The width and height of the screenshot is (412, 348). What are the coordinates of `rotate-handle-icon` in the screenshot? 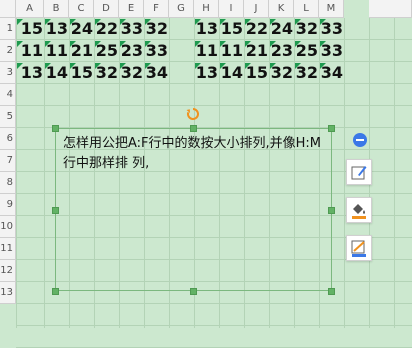 It's located at (193, 114).